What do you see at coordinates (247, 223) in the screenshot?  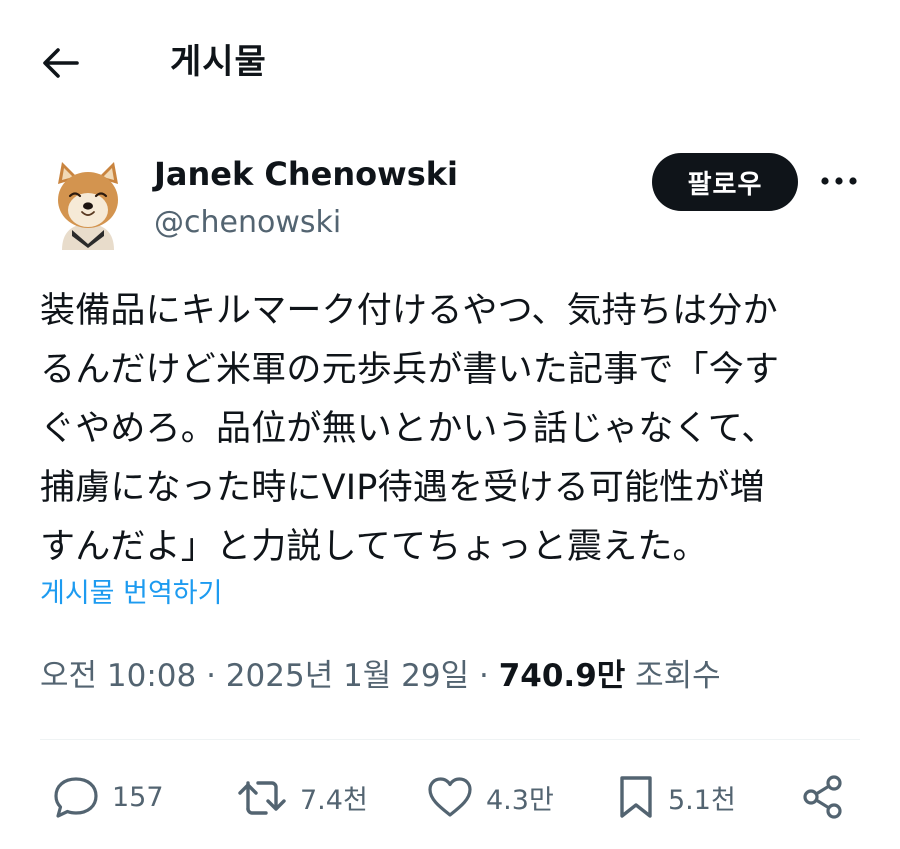 I see `author-handle: @chenowski` at bounding box center [247, 223].